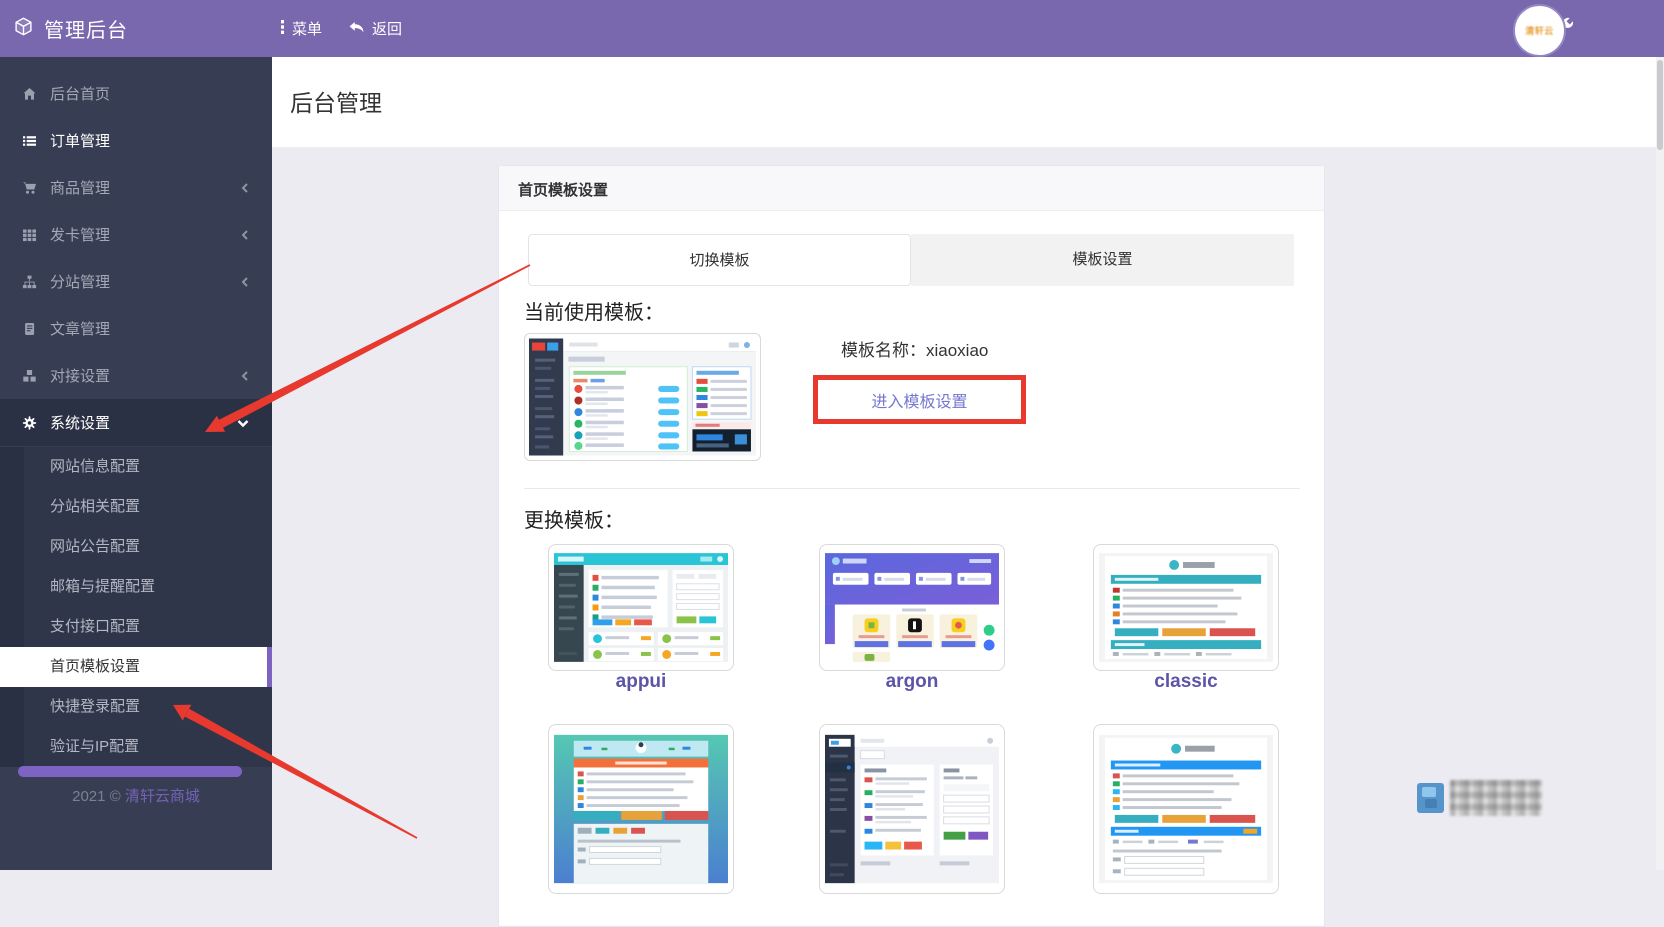 Image resolution: width=1664 pixels, height=927 pixels. Describe the element at coordinates (387, 29) in the screenshot. I see `back-label: 返回` at that location.